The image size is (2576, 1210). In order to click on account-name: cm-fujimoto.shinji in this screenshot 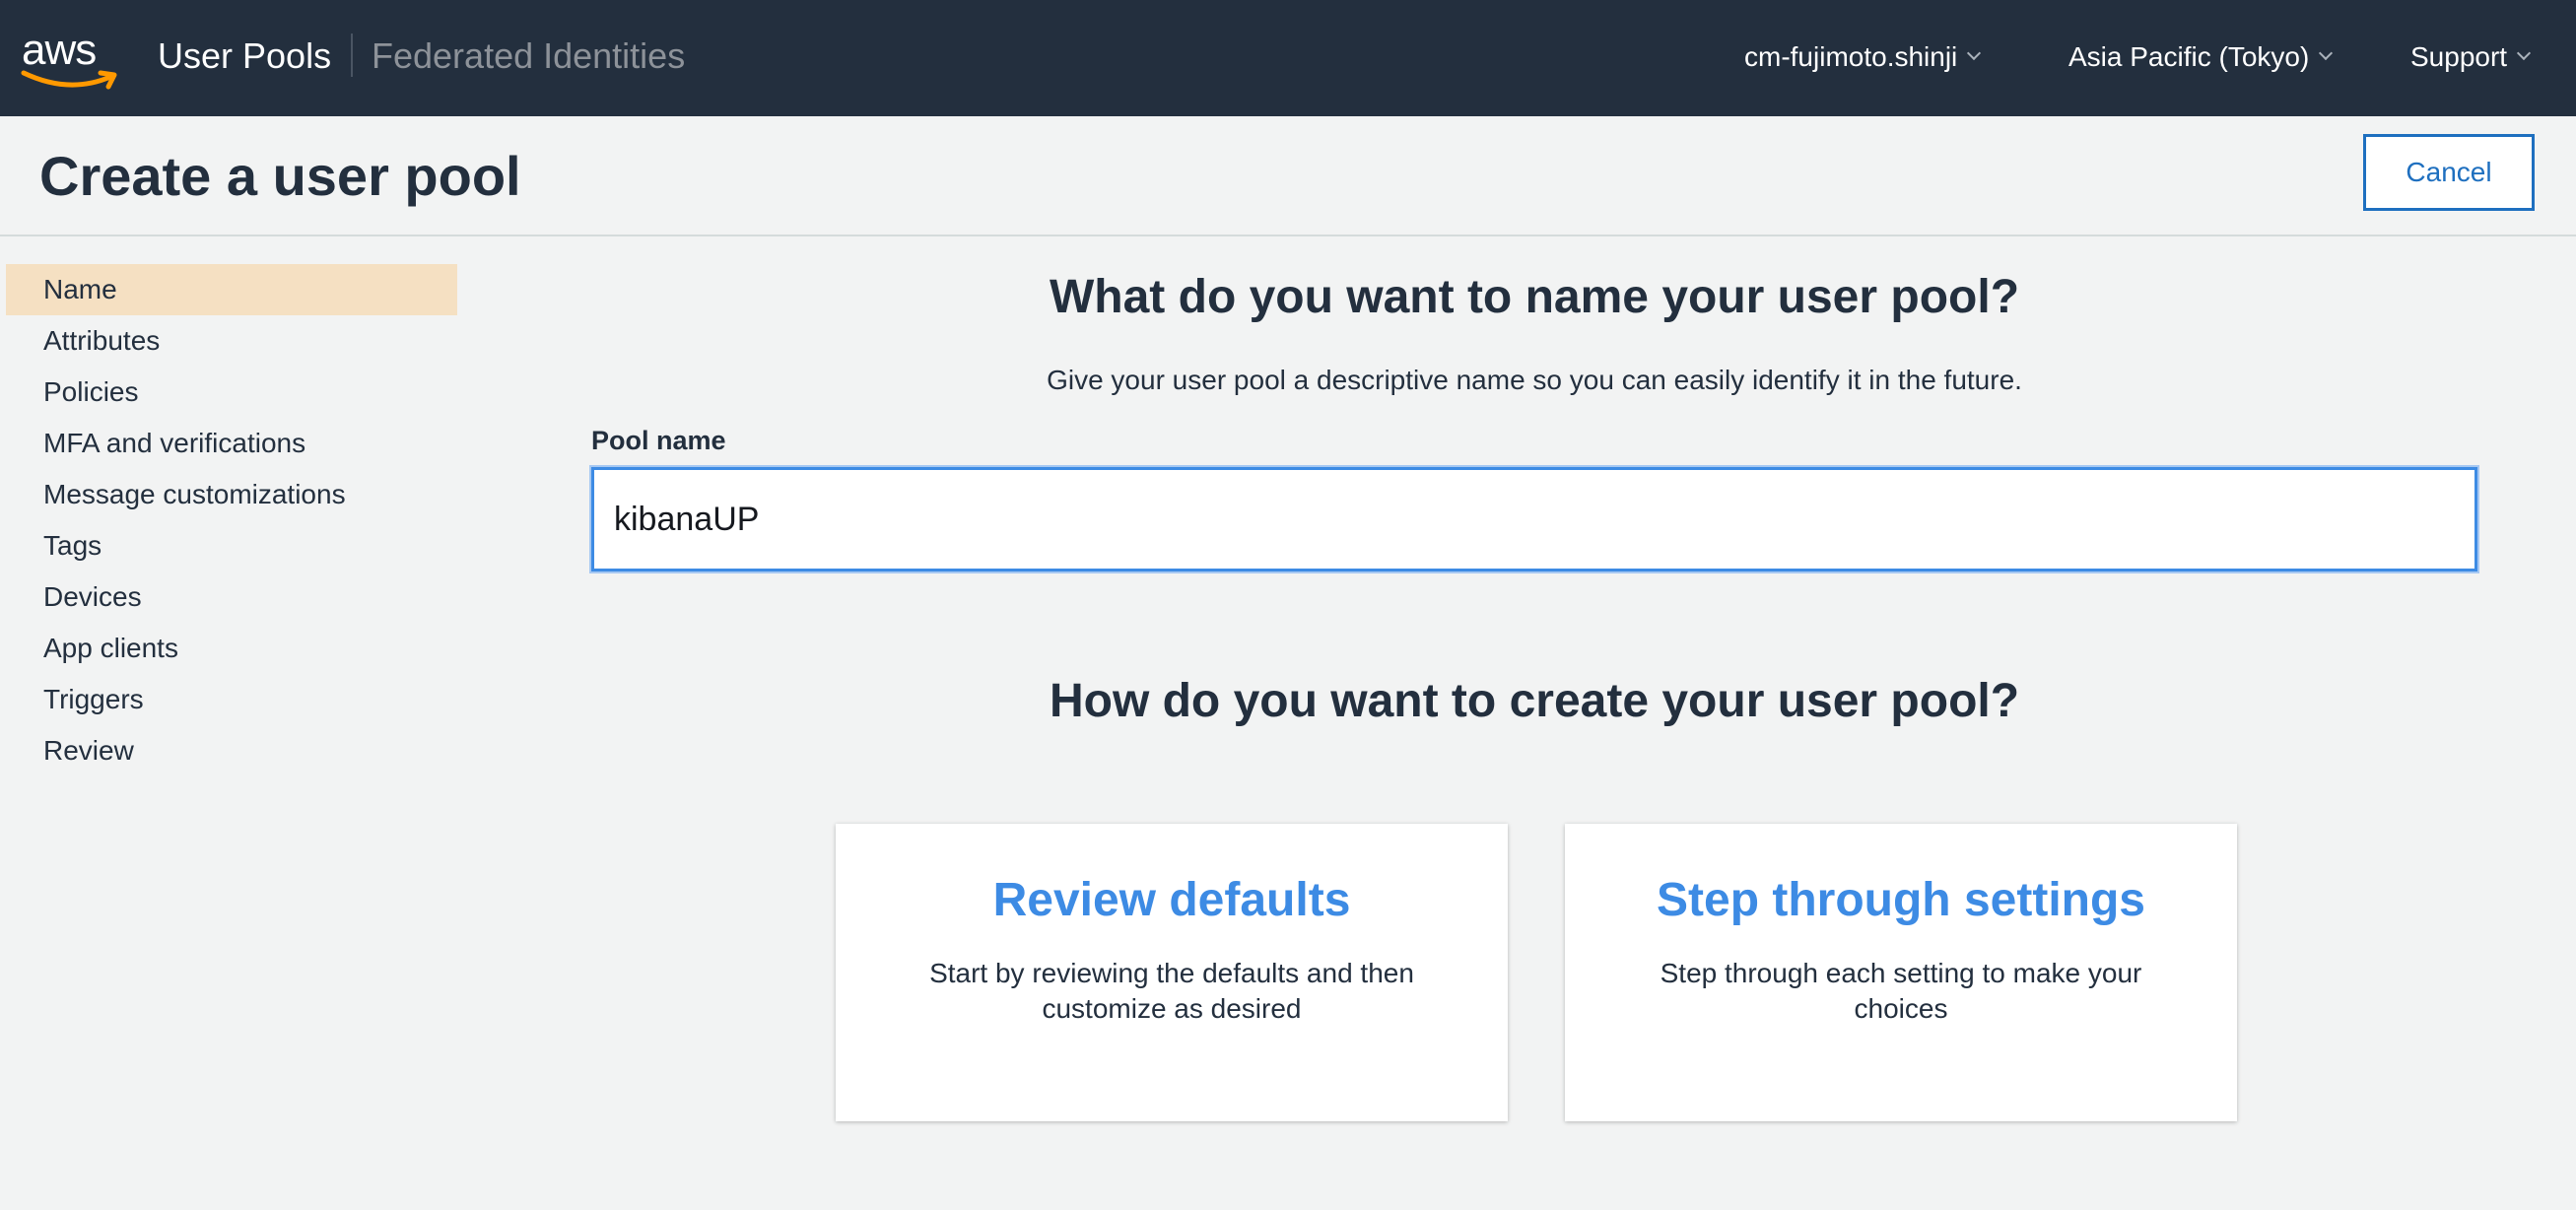, I will do `click(1851, 56)`.